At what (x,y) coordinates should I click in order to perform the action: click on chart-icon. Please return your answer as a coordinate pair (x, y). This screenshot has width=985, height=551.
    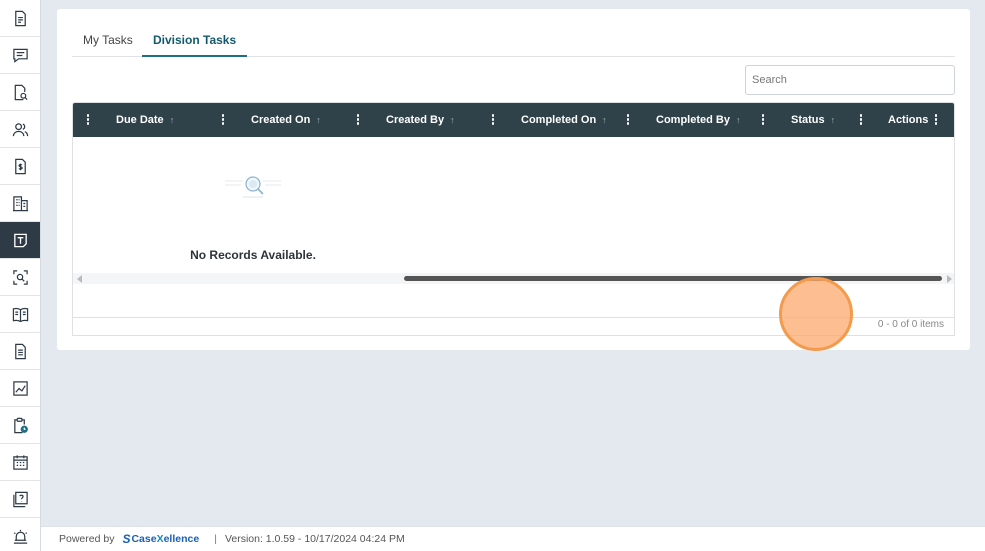
    Looking at the image, I should click on (20, 388).